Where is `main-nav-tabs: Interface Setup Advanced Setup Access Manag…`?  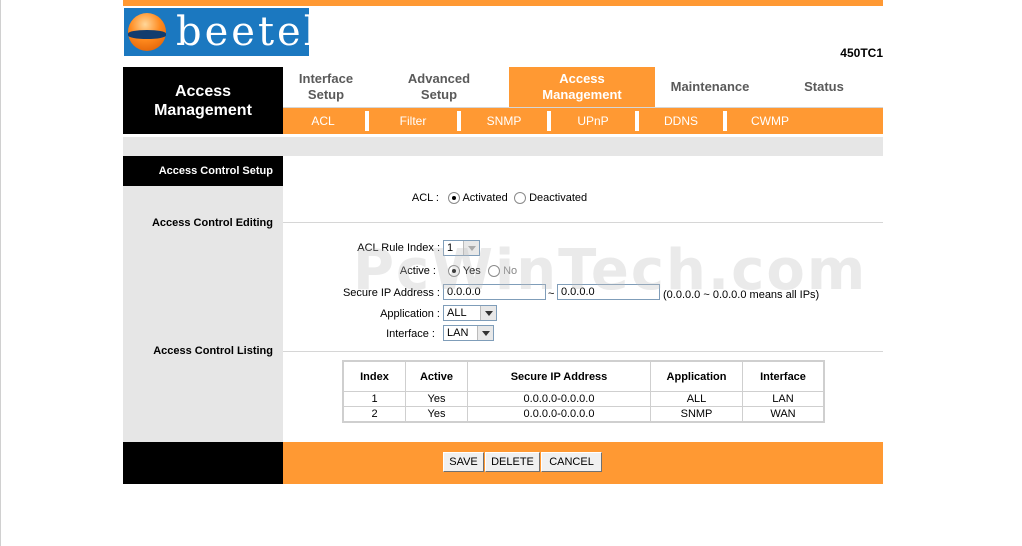
main-nav-tabs: Interface Setup Advanced Setup Access Manag… is located at coordinates (583, 87).